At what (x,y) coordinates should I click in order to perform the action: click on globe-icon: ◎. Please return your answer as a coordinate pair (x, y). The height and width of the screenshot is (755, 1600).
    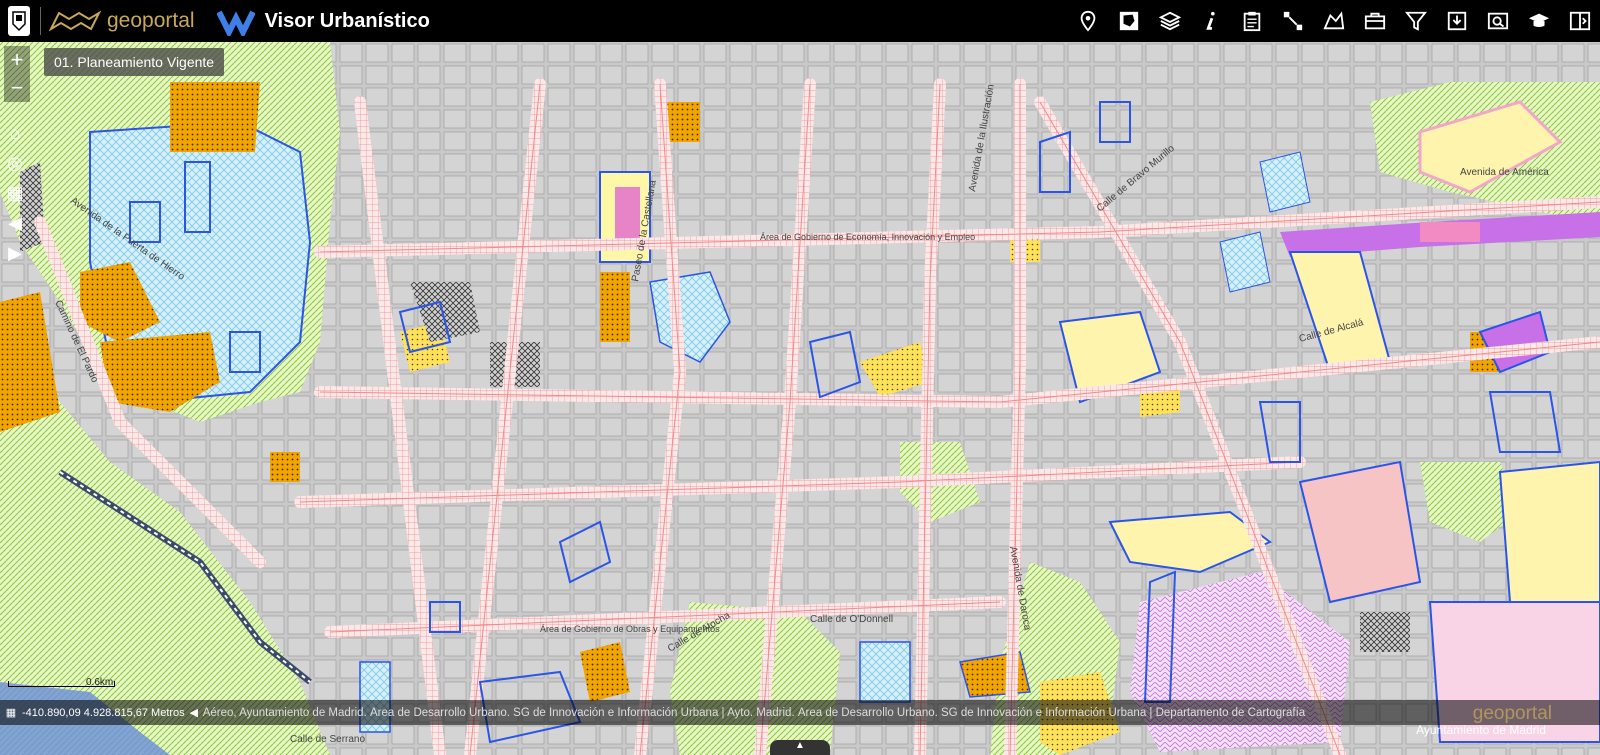
    Looking at the image, I should click on (15, 163).